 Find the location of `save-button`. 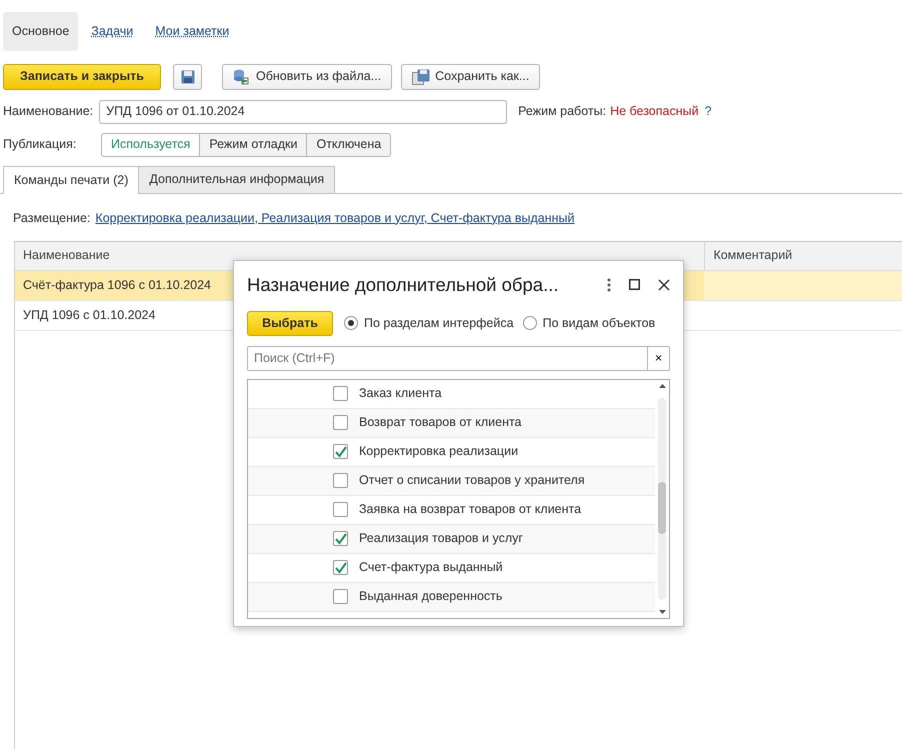

save-button is located at coordinates (187, 77).